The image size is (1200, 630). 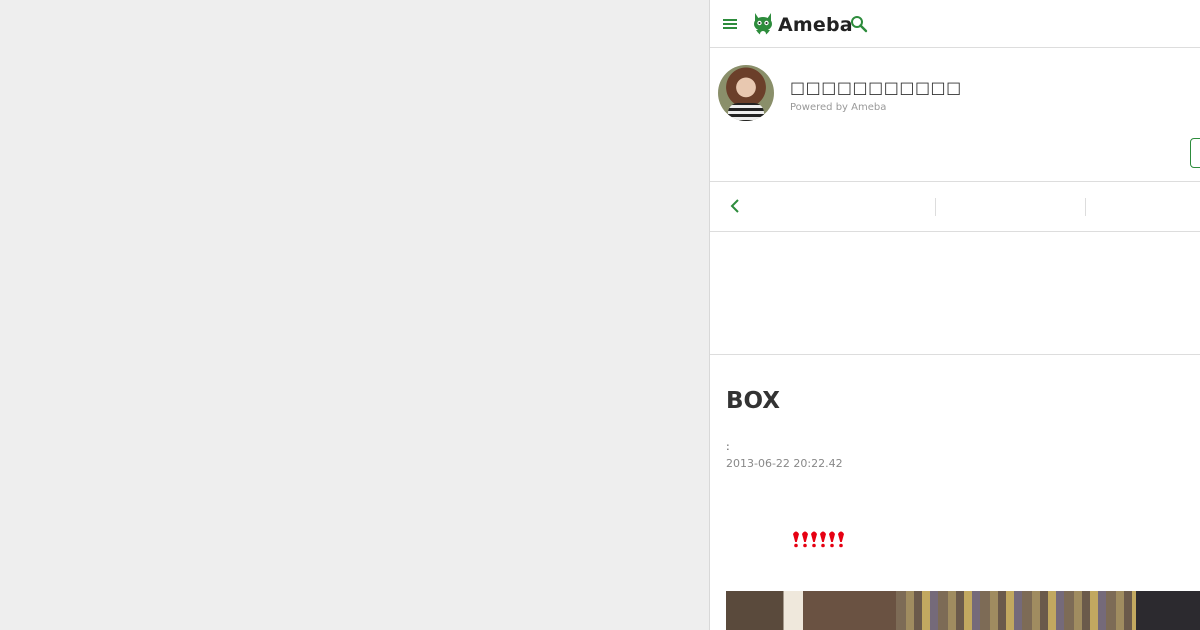 I want to click on entry-title: BOX, so click(x=753, y=401).